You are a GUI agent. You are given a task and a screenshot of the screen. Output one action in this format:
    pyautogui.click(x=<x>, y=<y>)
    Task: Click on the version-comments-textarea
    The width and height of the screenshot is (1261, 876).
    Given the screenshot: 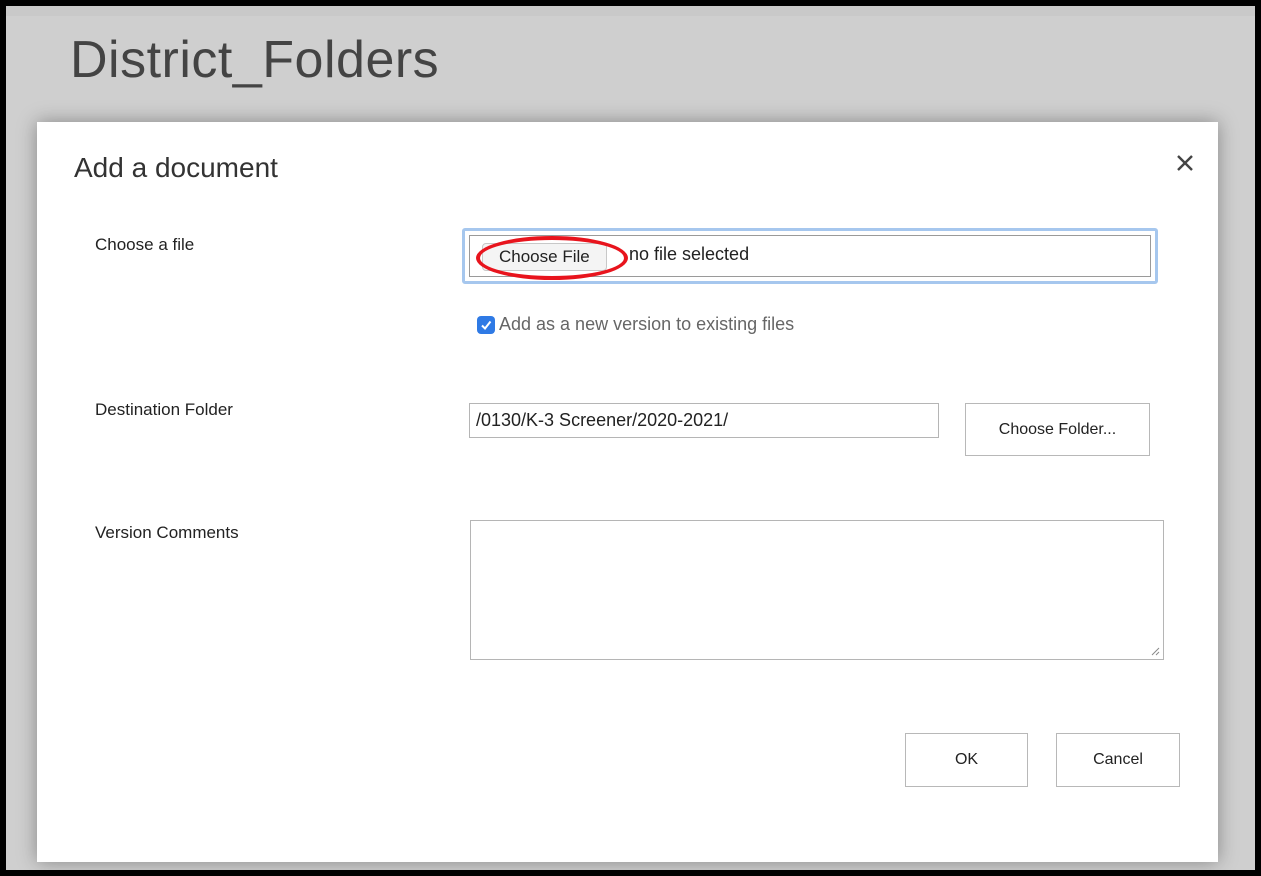 What is the action you would take?
    pyautogui.click(x=817, y=590)
    